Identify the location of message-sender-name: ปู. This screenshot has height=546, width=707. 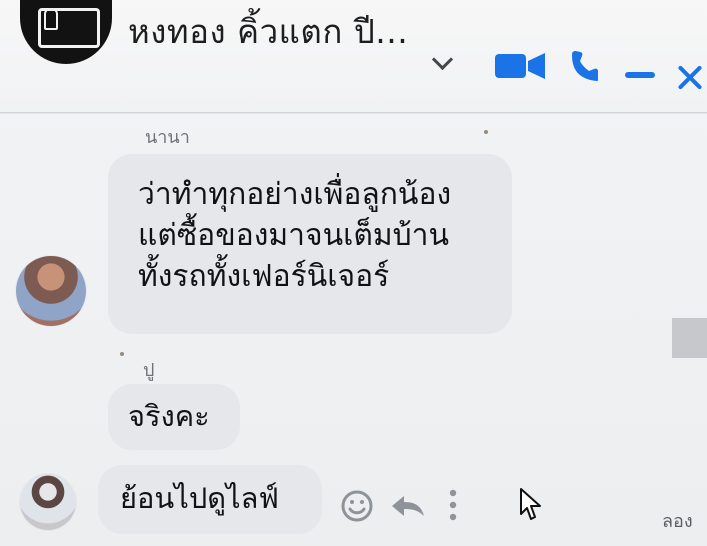
(149, 370).